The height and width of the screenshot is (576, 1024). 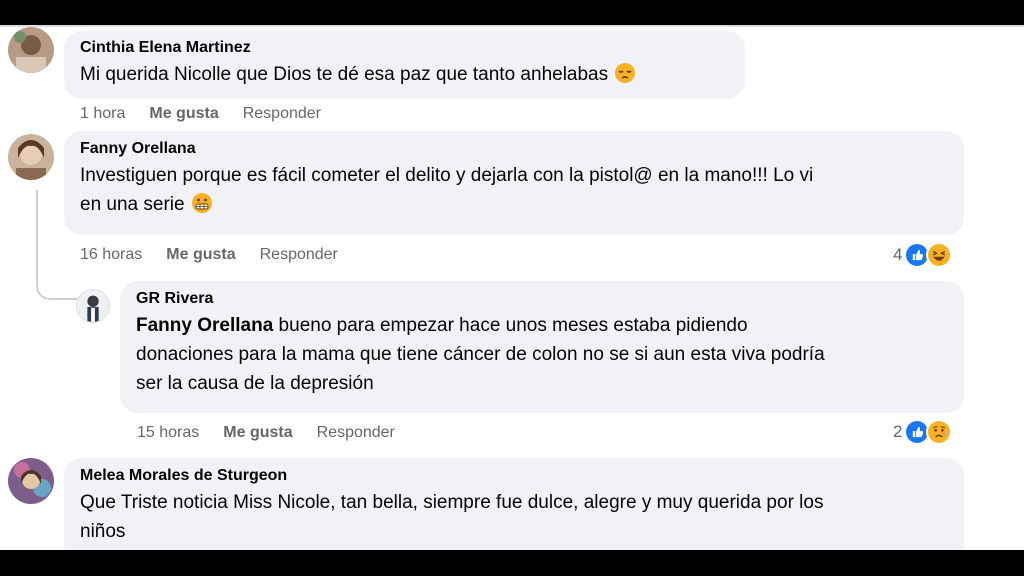 I want to click on comment-timestamp: 1 hora, so click(x=102, y=114).